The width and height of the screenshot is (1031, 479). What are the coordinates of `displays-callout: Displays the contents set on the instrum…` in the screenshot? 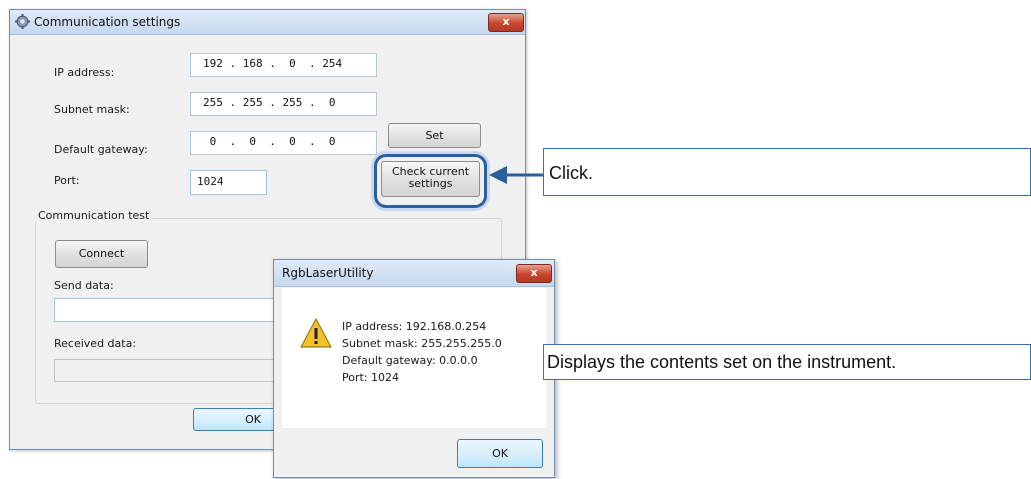 It's located at (787, 362).